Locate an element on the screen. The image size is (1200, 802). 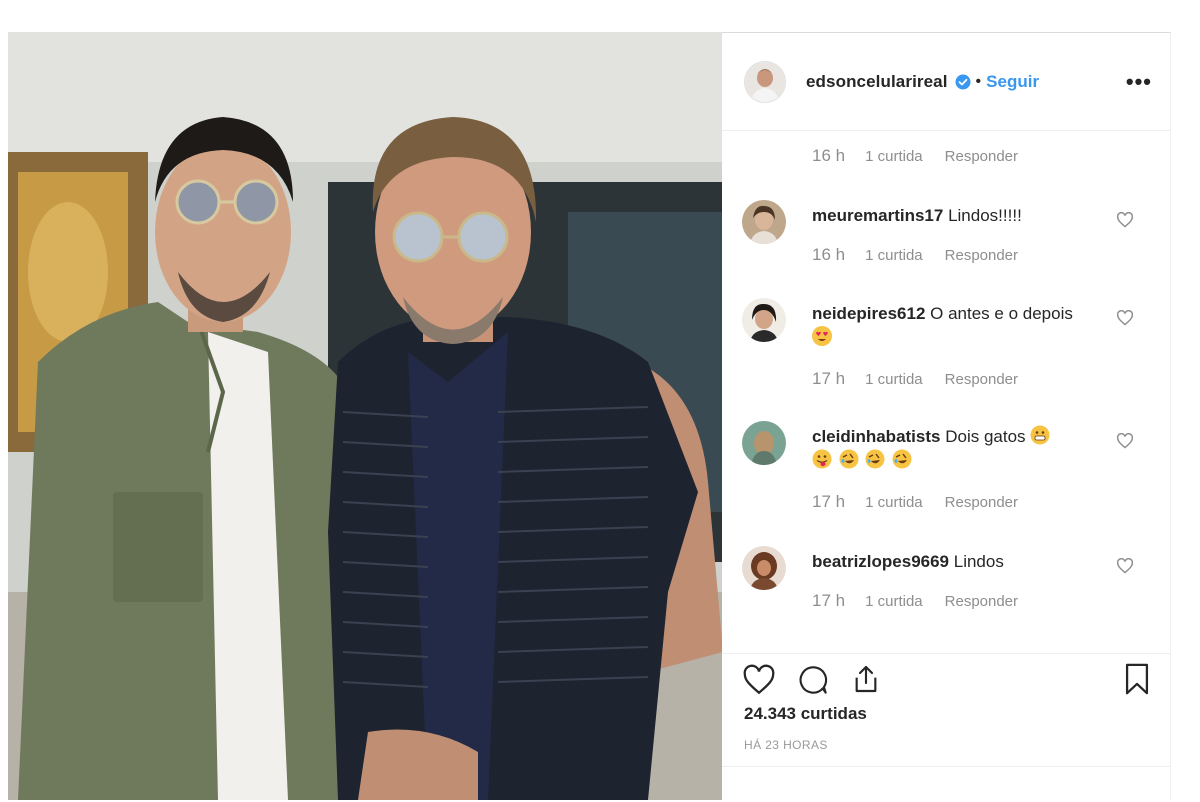
heart-eyes-emoji-icon is located at coordinates (822, 336).